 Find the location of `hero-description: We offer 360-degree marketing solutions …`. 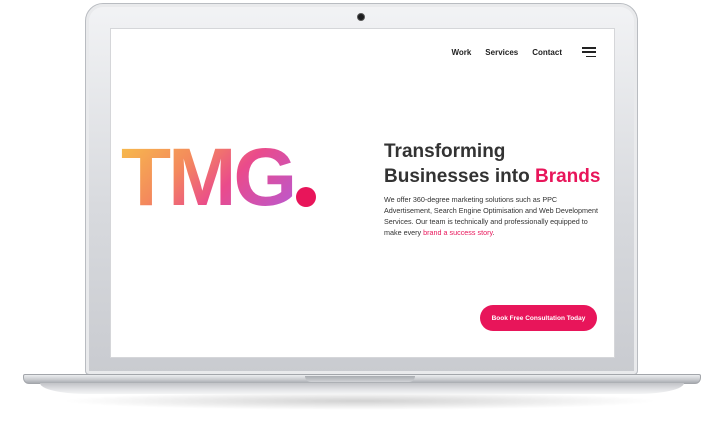

hero-description: We offer 360-degree marketing solutions … is located at coordinates (493, 216).